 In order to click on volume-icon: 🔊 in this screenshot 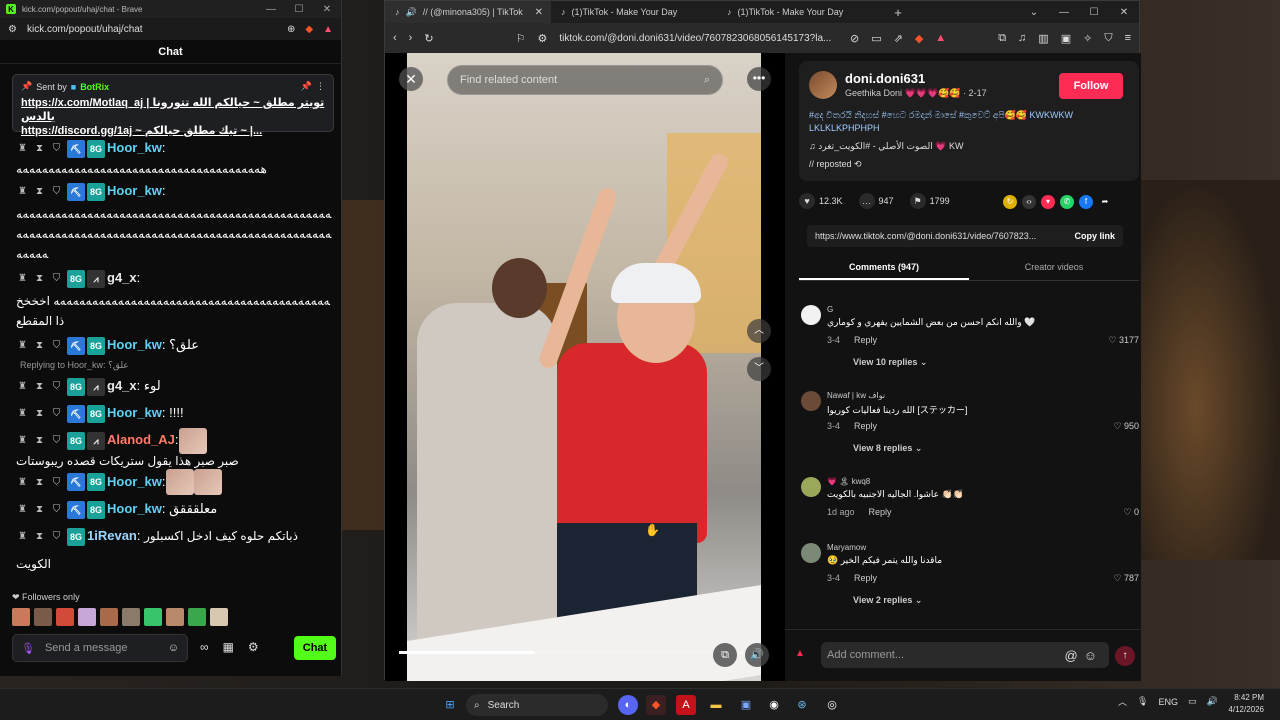, I will do `click(1211, 701)`.